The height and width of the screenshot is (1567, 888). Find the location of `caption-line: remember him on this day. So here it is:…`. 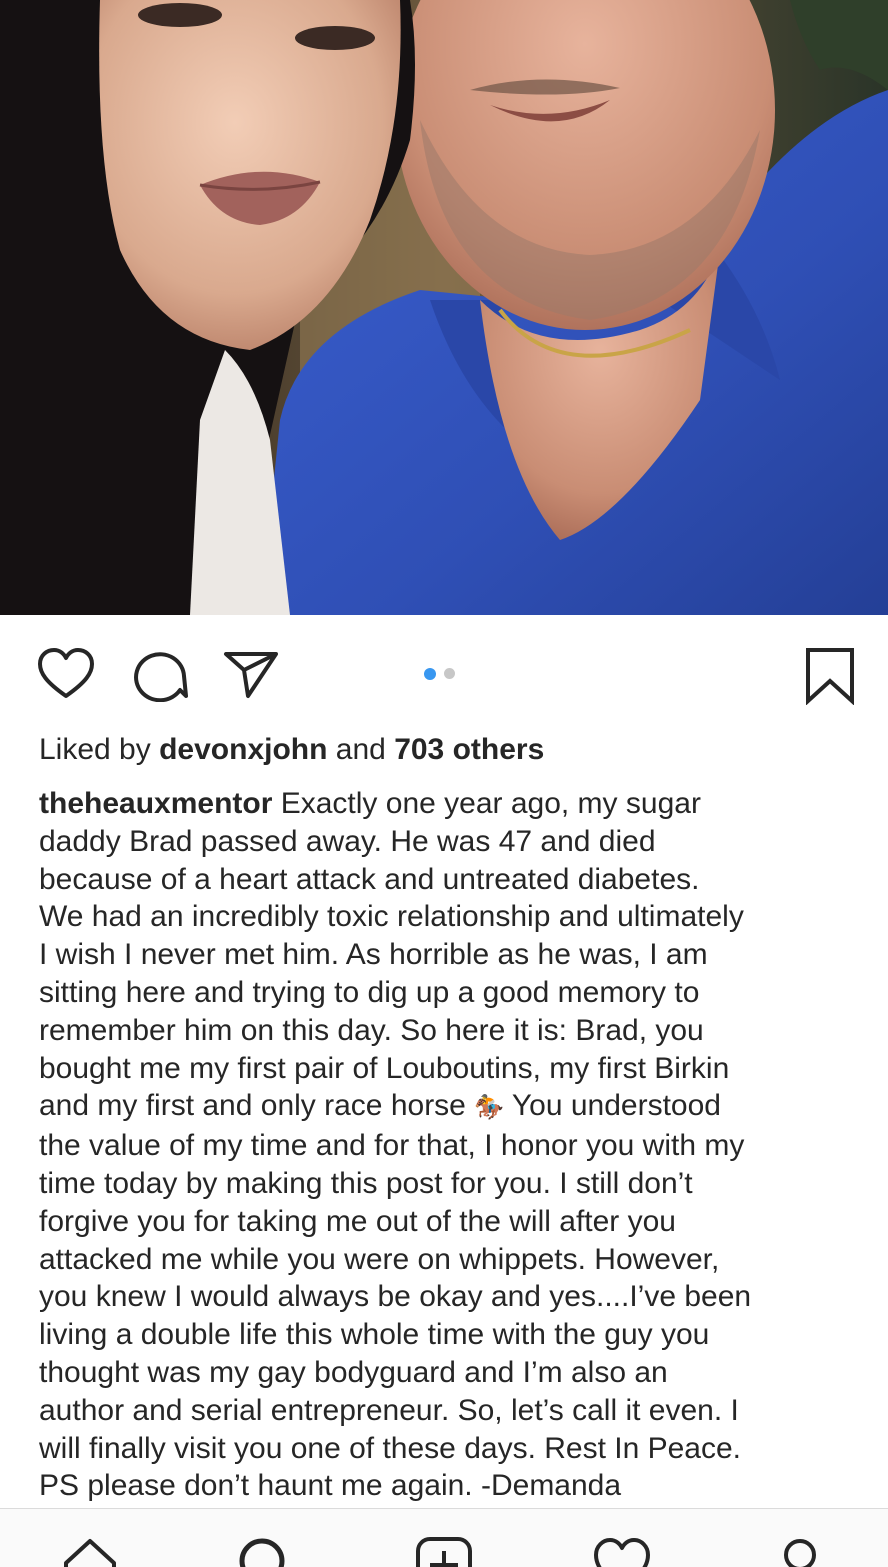

caption-line: remember him on this day. So here it is:… is located at coordinates (371, 1030).